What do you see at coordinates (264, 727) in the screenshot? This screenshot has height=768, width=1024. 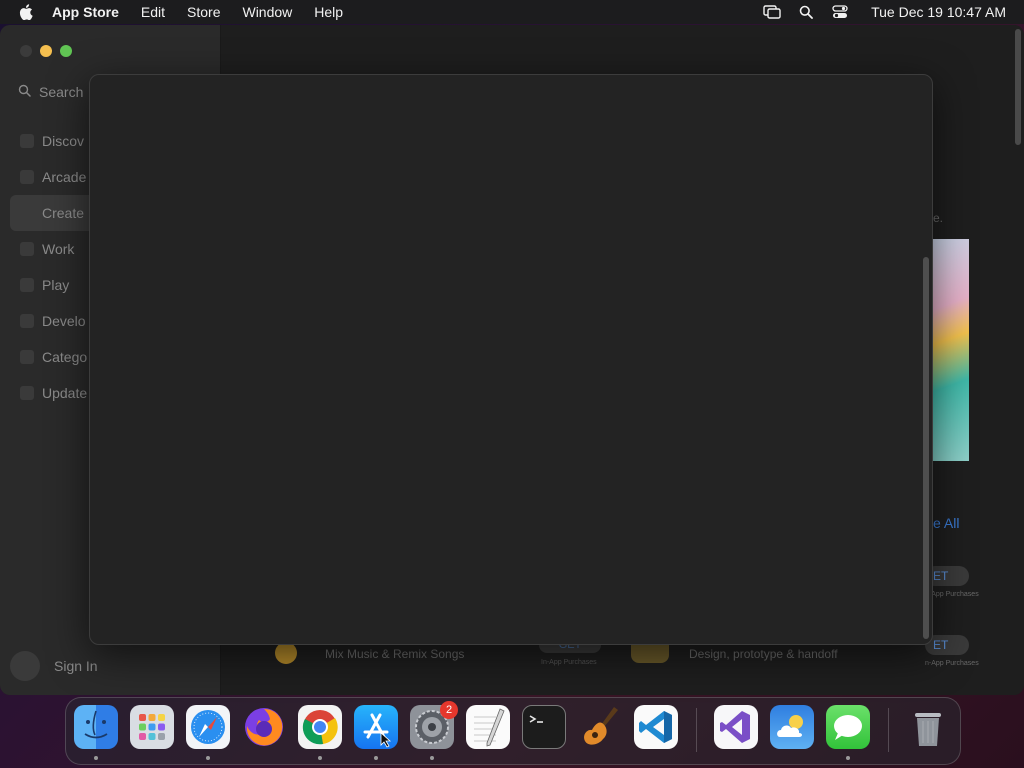 I see `firefox-icon` at bounding box center [264, 727].